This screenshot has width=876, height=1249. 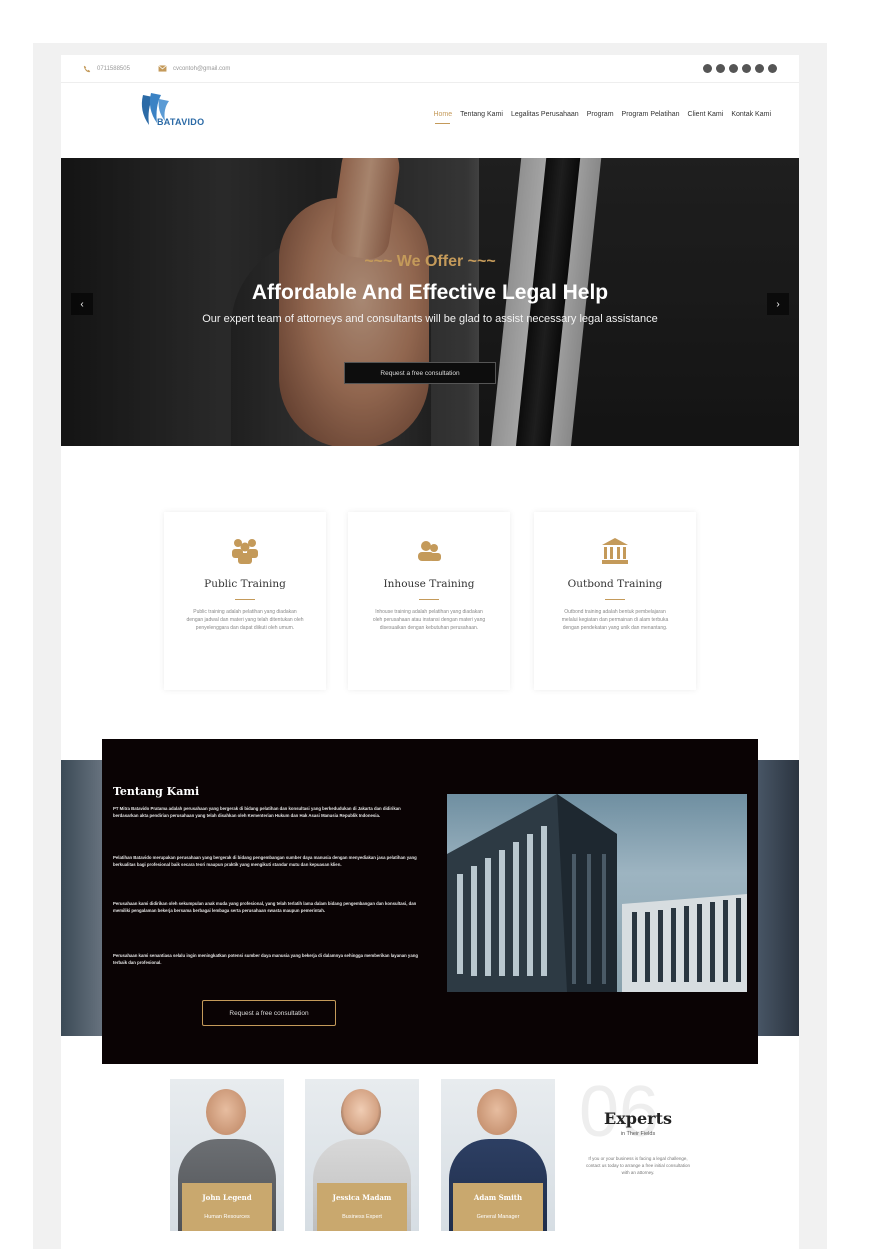 What do you see at coordinates (720, 68) in the screenshot?
I see `twitter-icon` at bounding box center [720, 68].